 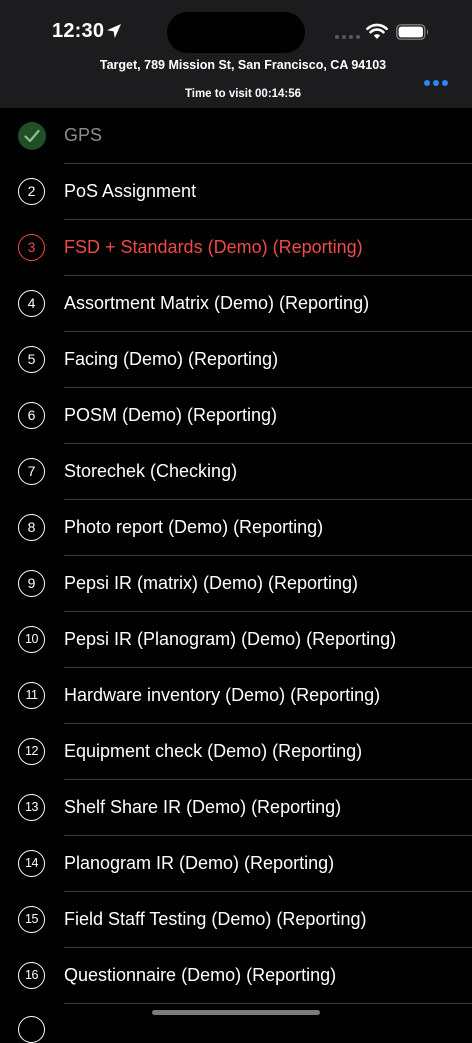 I want to click on step-row: 13 Shelf Share IR (Demo) (Reporting), so click(x=236, y=808).